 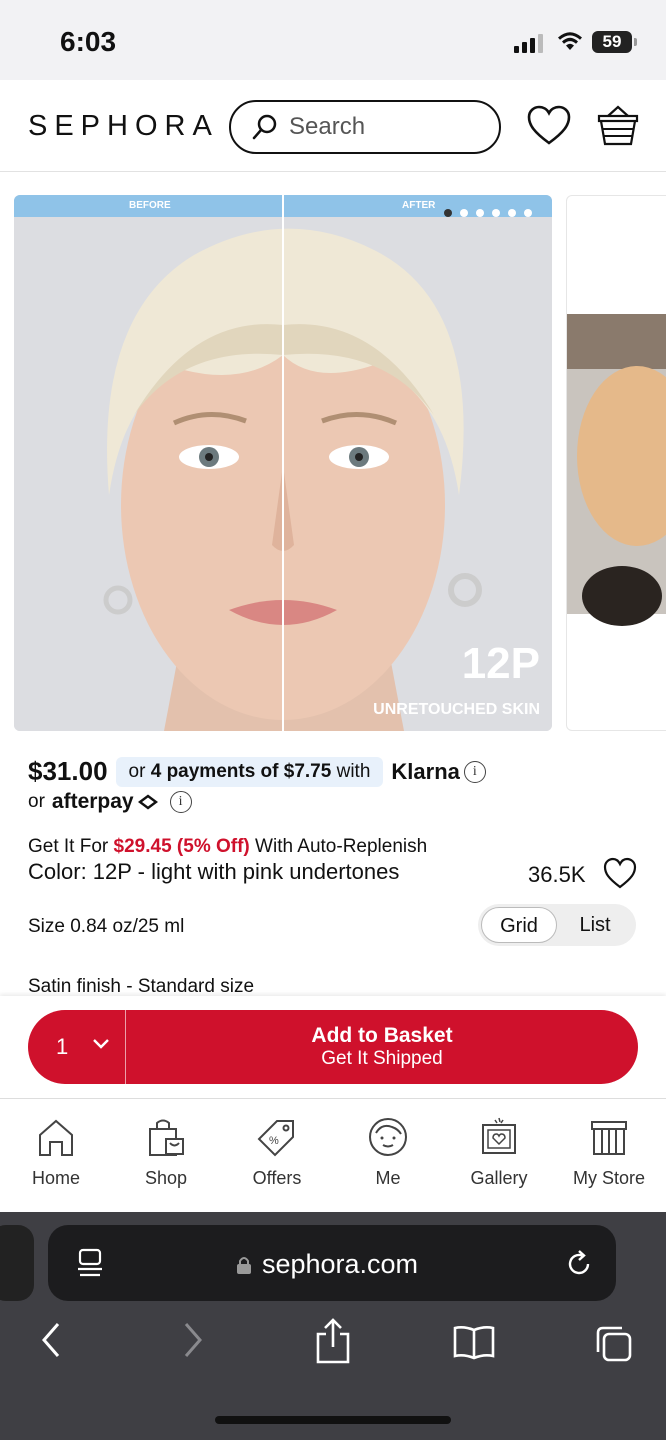 I want to click on address-bar: sephora.com, so click(x=332, y=1263).